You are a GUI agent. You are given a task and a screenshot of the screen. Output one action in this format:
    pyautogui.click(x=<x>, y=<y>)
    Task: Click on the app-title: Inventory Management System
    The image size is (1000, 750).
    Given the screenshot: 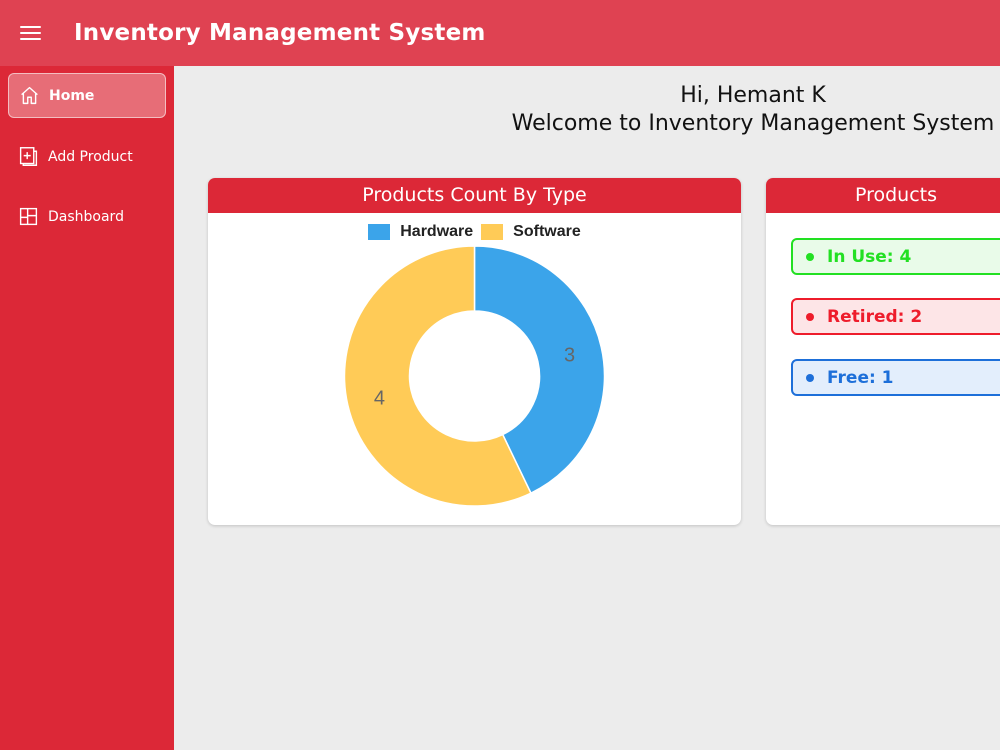 What is the action you would take?
    pyautogui.click(x=280, y=33)
    